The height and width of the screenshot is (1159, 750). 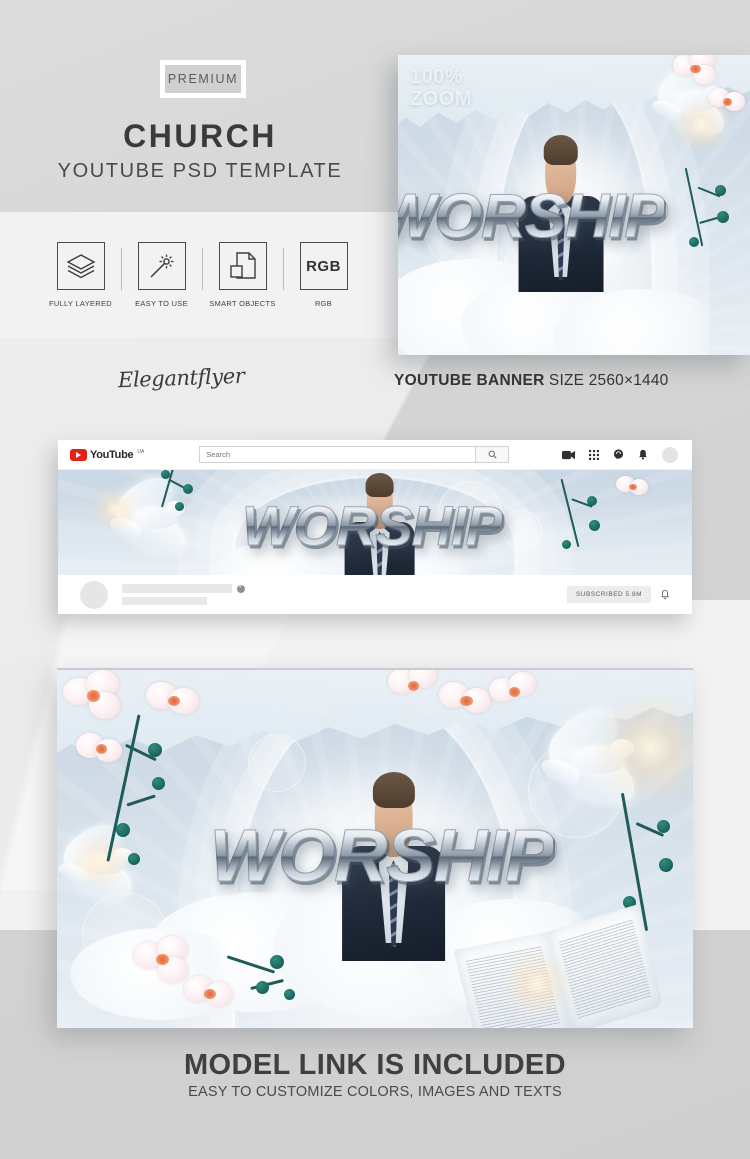 I want to click on banner-size-label: YOUTUBE BANNER SIZE 2560×1440, so click(x=531, y=381).